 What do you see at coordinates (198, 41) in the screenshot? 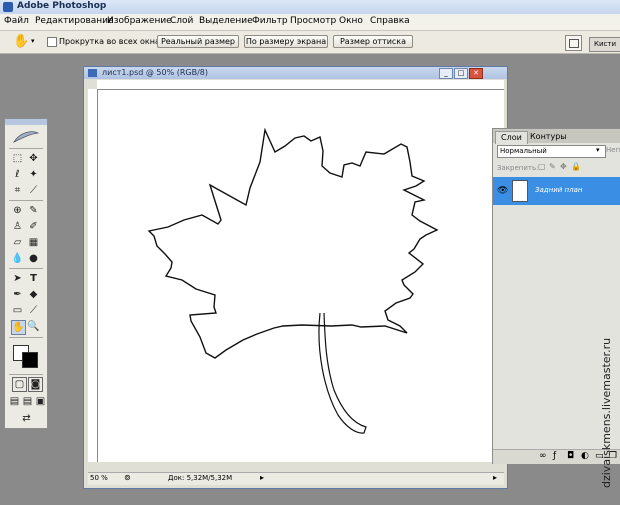
I see `actual-pixels-button: Реальный размер` at bounding box center [198, 41].